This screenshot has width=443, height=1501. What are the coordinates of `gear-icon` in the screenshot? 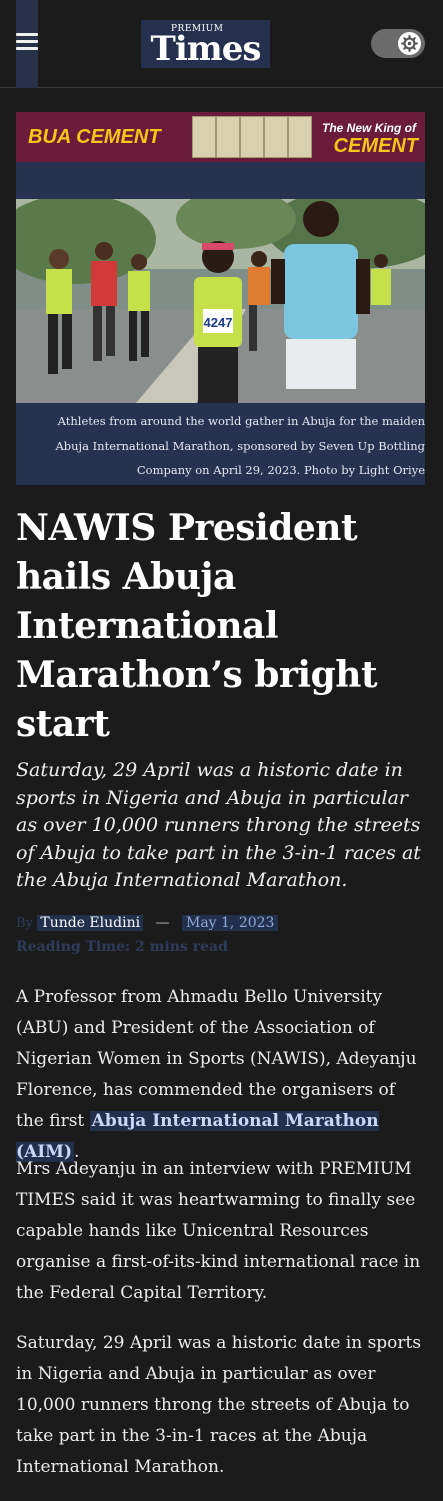 It's located at (409, 43).